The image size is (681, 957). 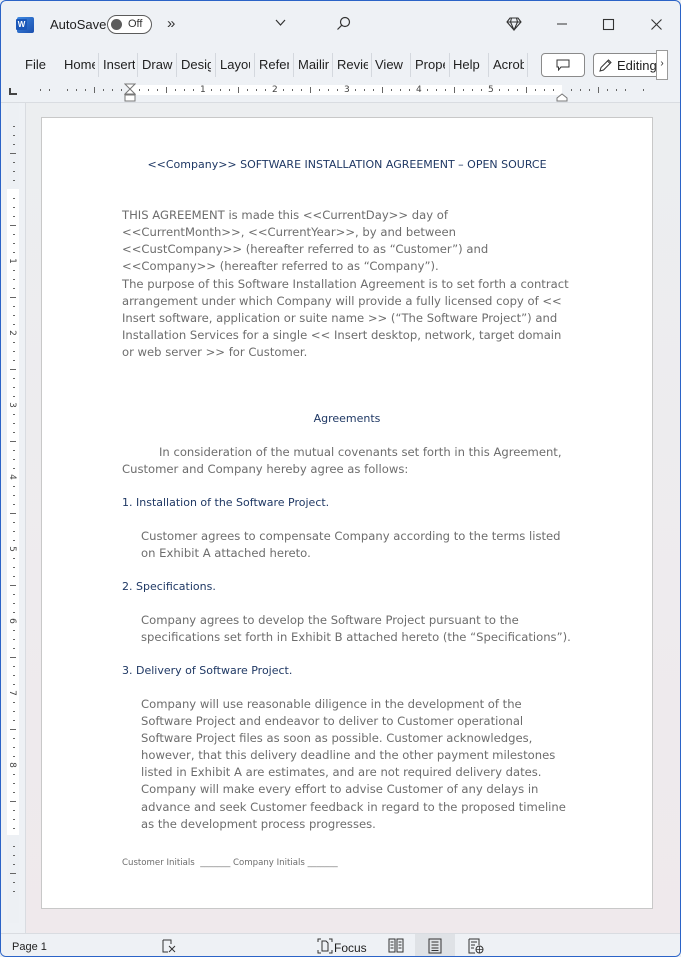 What do you see at coordinates (562, 25) in the screenshot?
I see `minimize-icon` at bounding box center [562, 25].